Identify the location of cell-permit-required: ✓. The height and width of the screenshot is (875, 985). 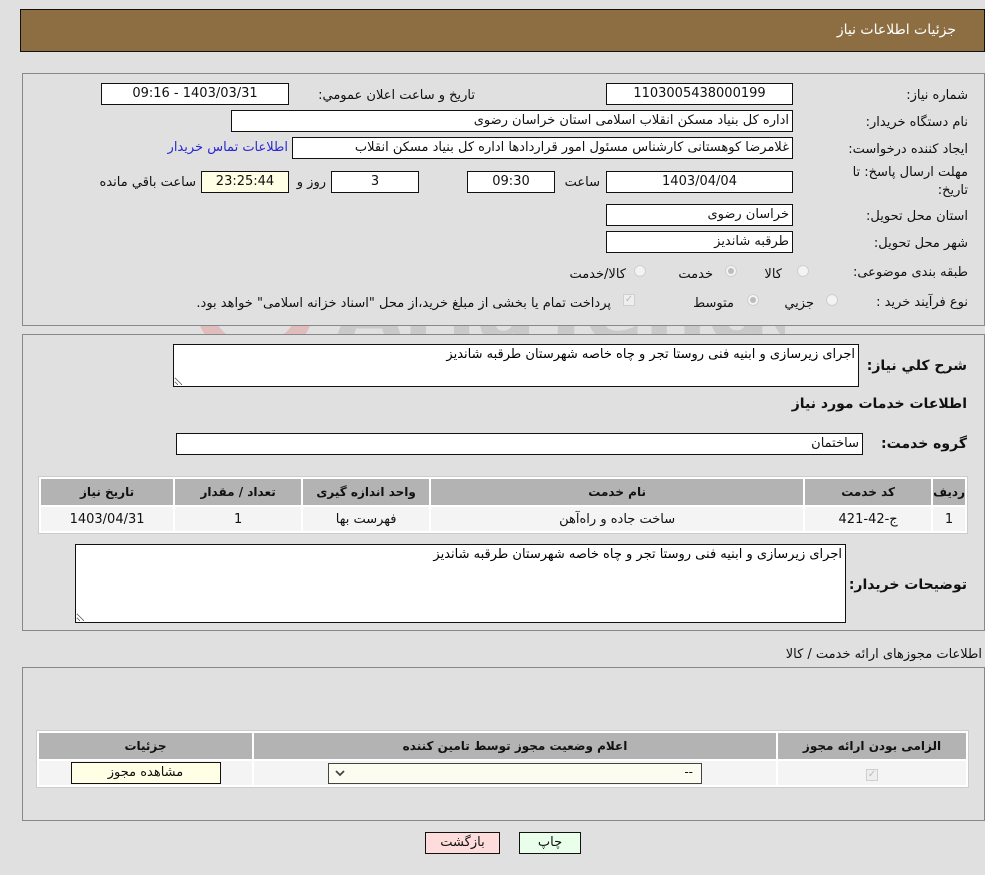
(872, 773).